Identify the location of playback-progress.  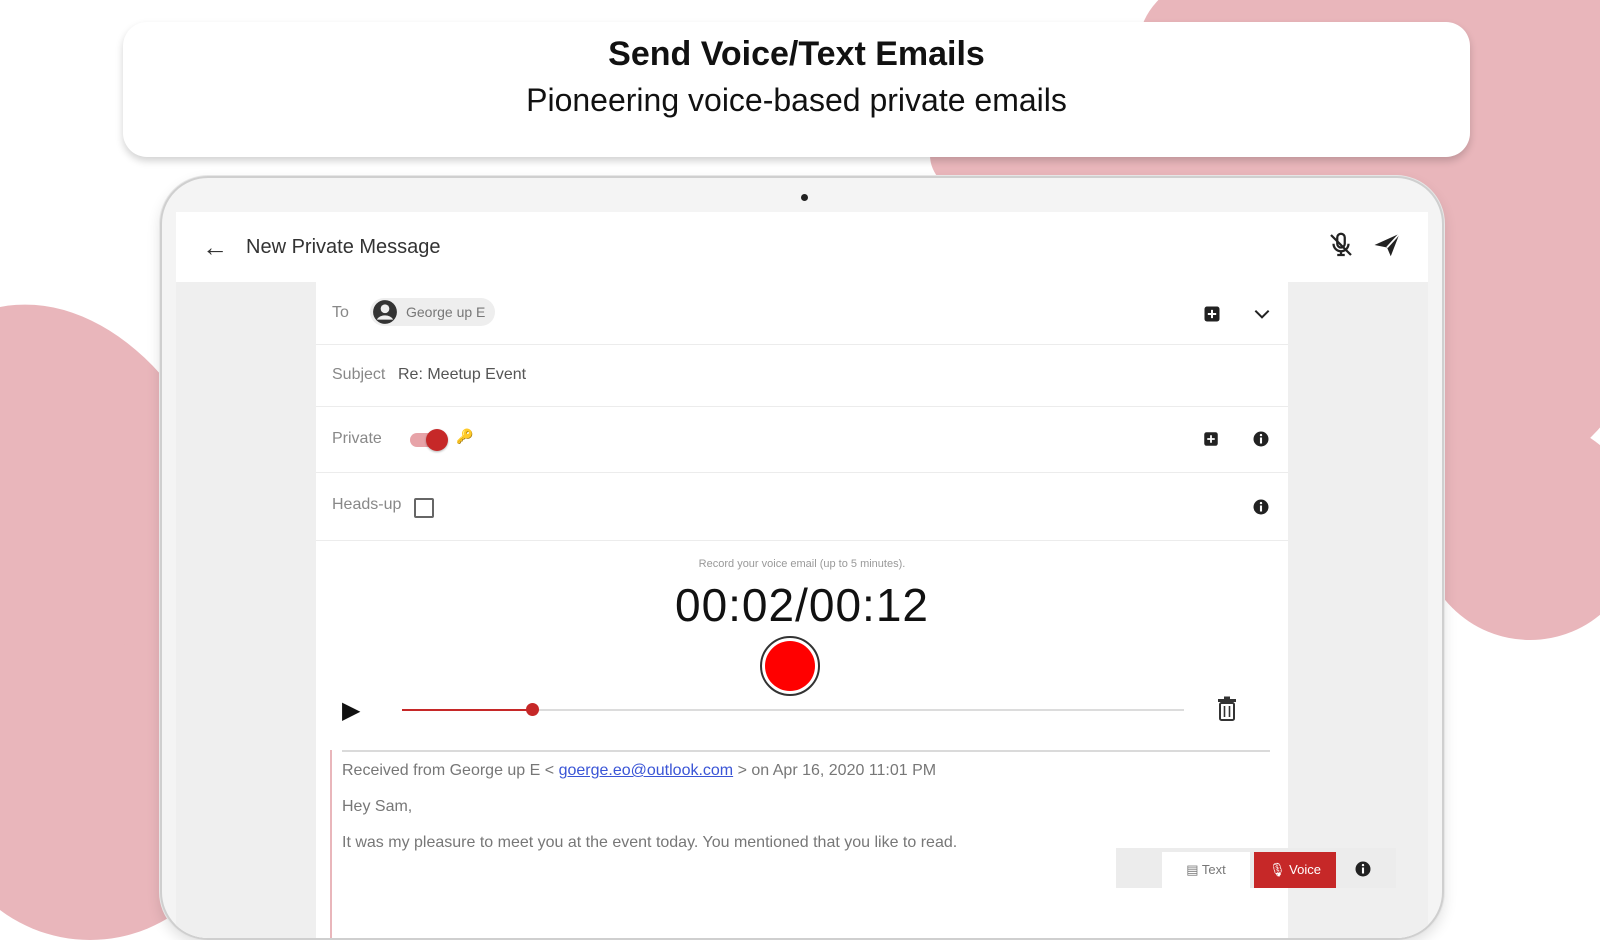
(467, 710).